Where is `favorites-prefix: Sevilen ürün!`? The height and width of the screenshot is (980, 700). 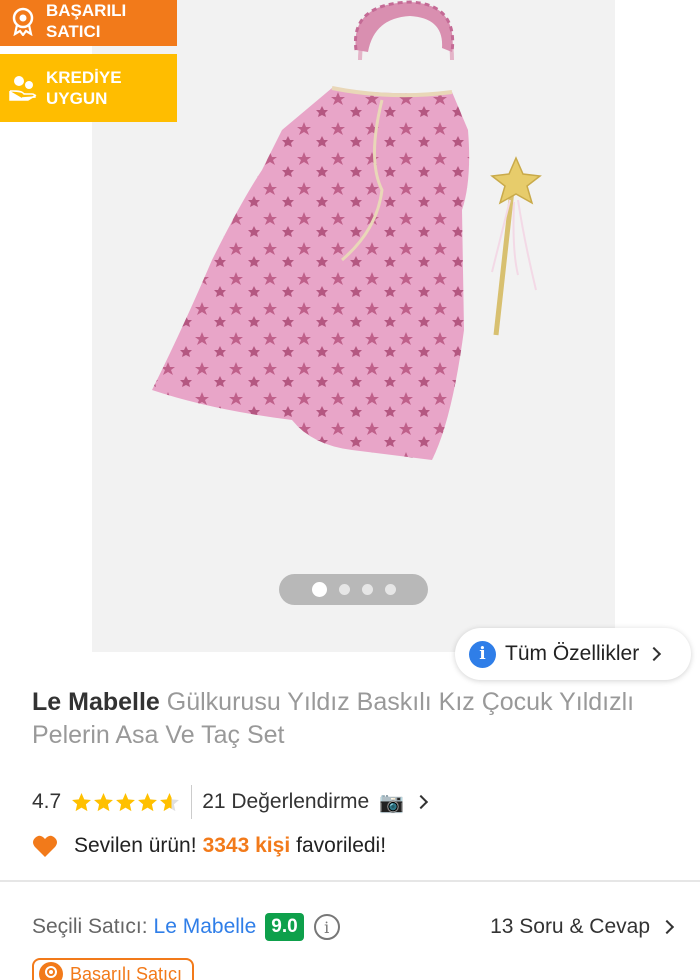
favorites-prefix: Sevilen ürün! is located at coordinates (135, 845).